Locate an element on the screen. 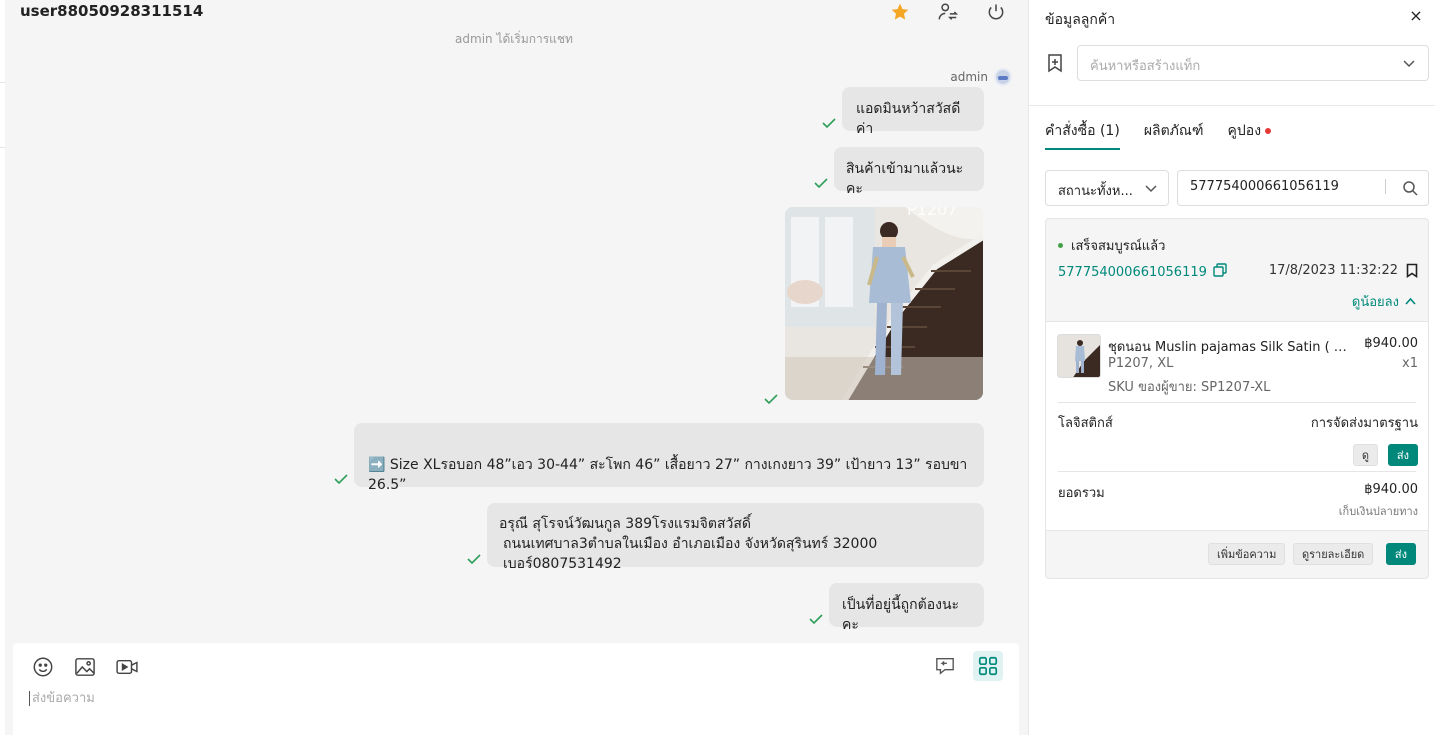 This screenshot has height=735, width=1435. order-search-input is located at coordinates (1288, 186).